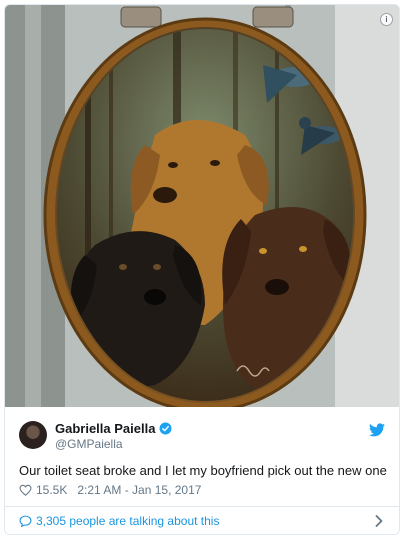 The image size is (404, 539). Describe the element at coordinates (51, 490) in the screenshot. I see `like-count: 15.5K` at that location.